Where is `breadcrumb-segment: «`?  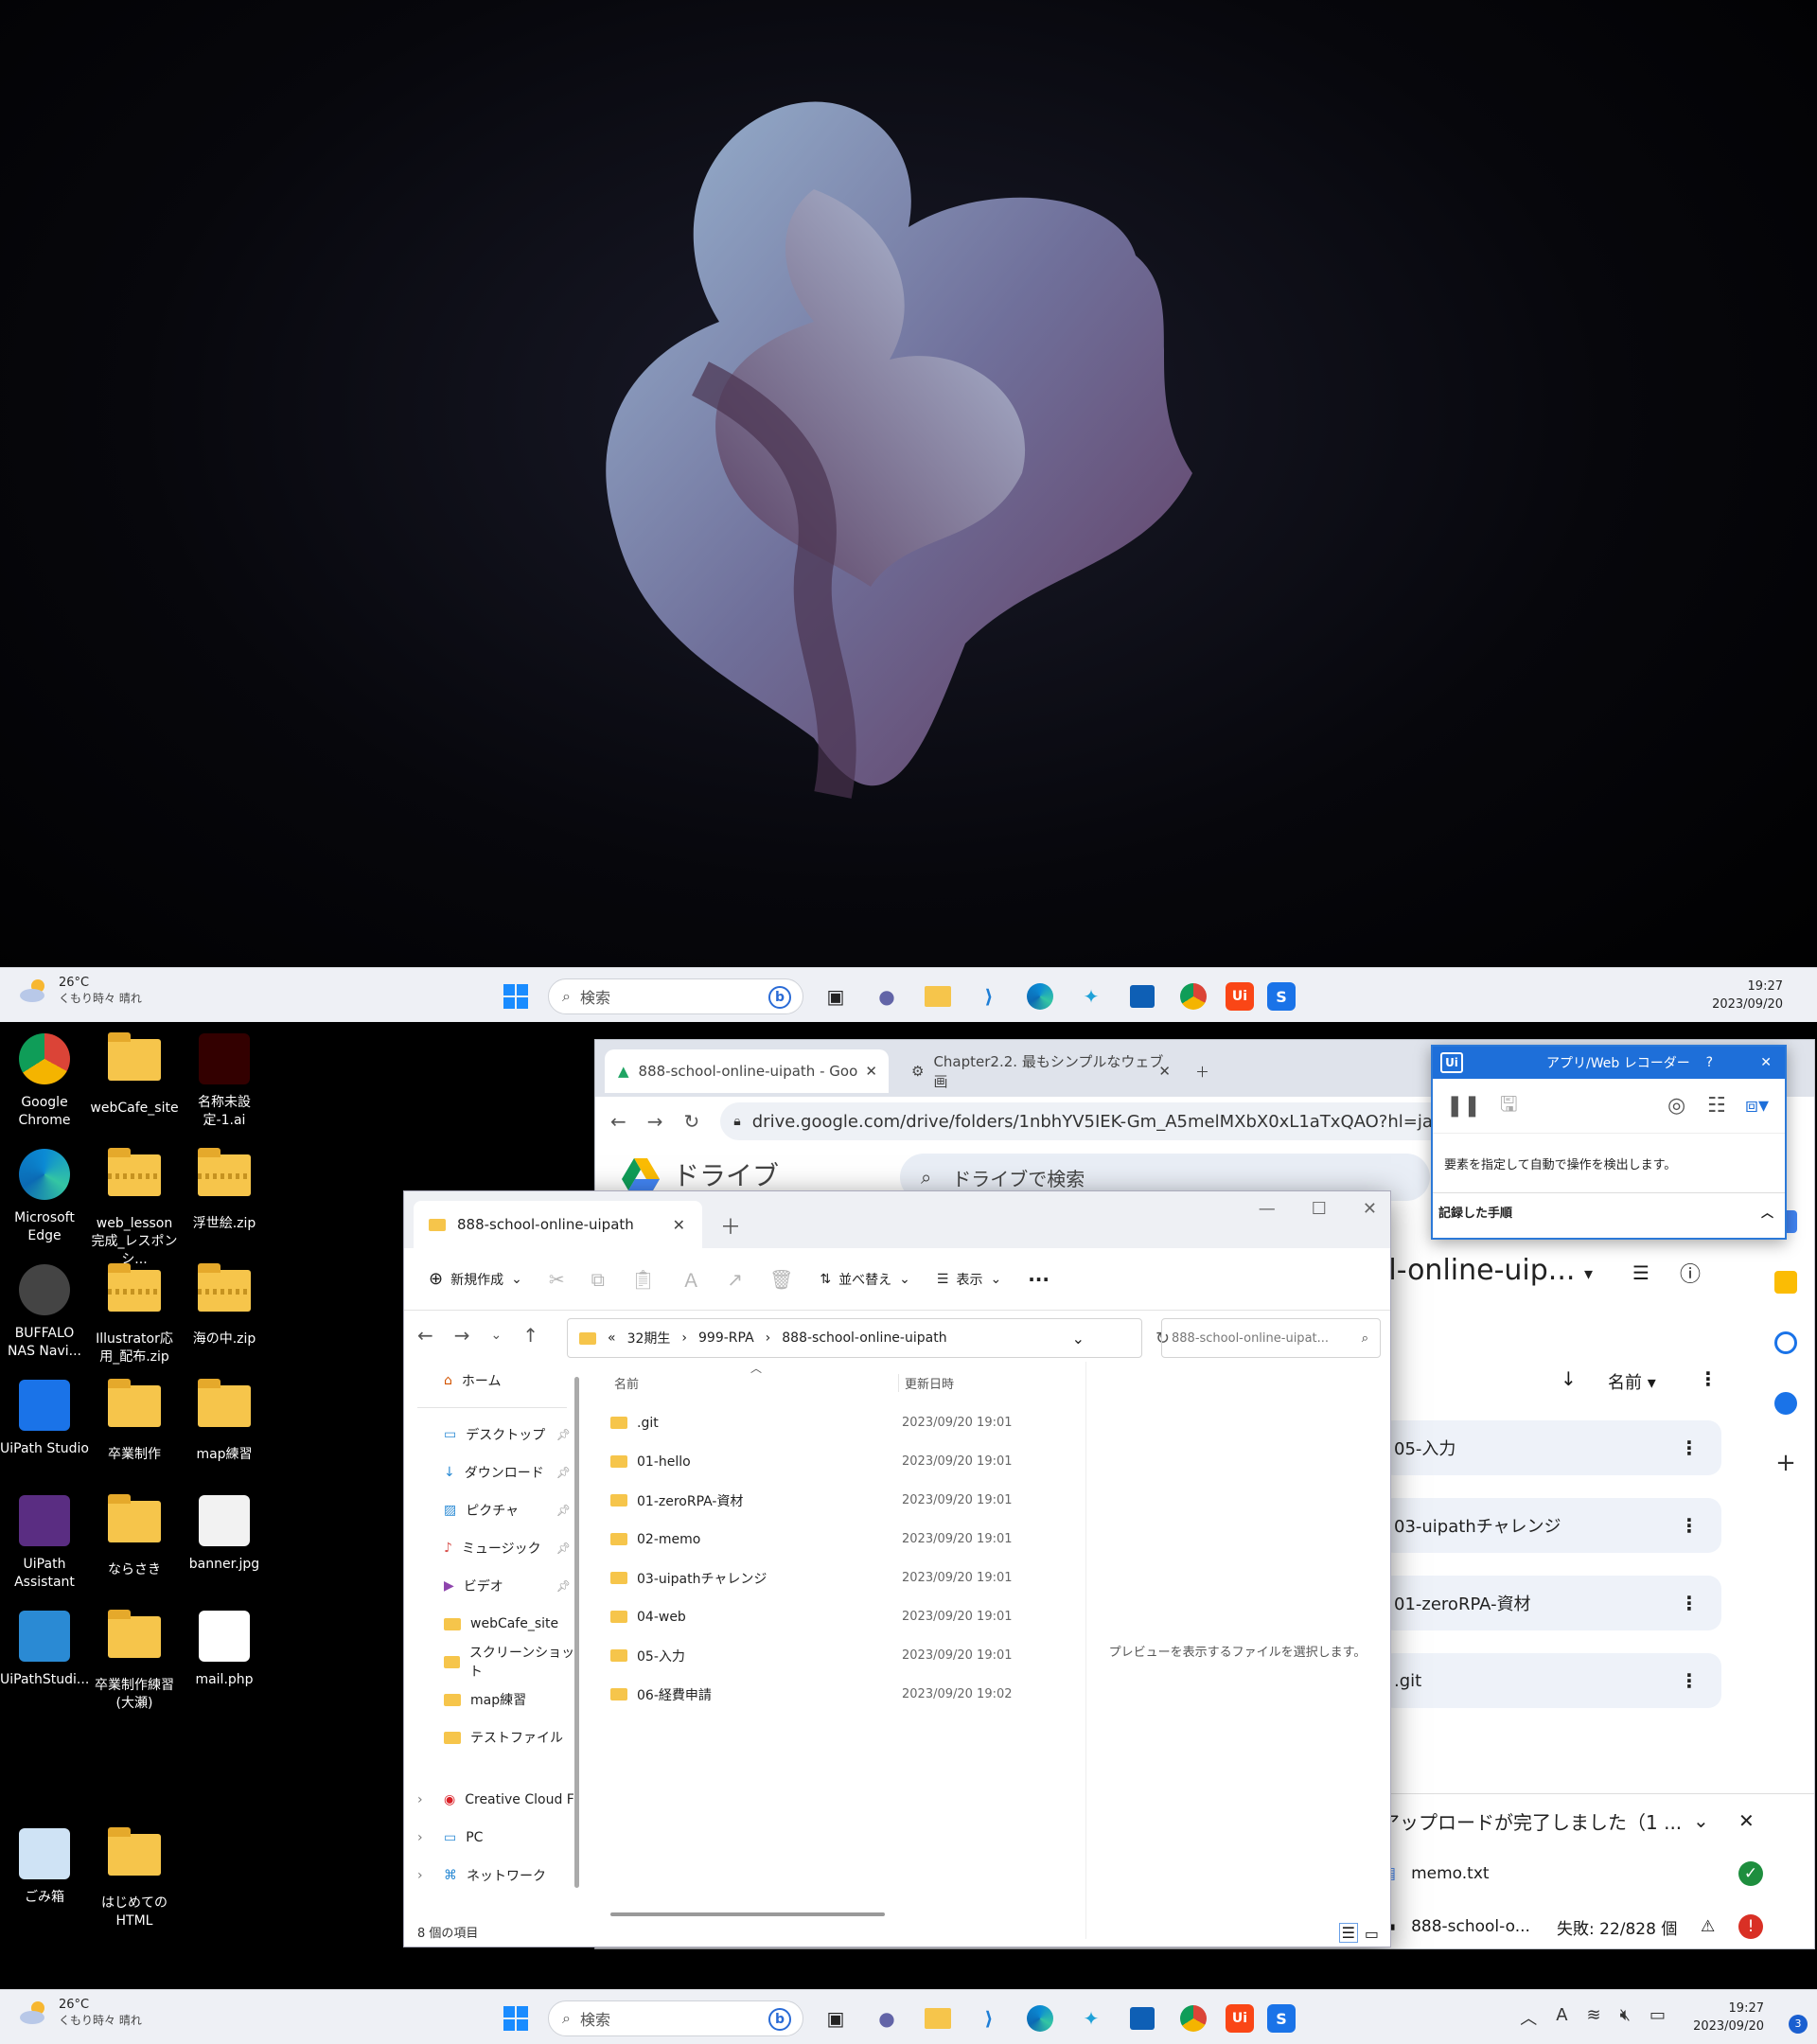
breadcrumb-segment: « is located at coordinates (612, 1338).